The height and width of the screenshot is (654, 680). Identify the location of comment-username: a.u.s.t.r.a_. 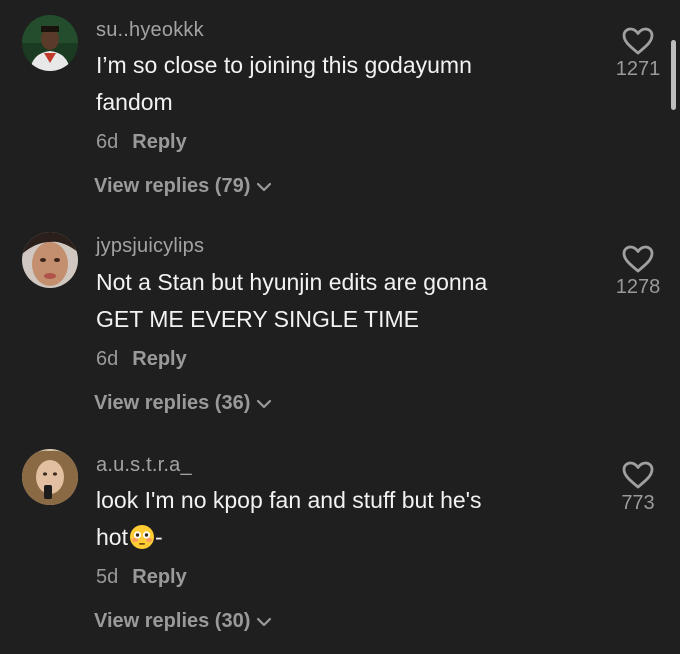
(144, 465).